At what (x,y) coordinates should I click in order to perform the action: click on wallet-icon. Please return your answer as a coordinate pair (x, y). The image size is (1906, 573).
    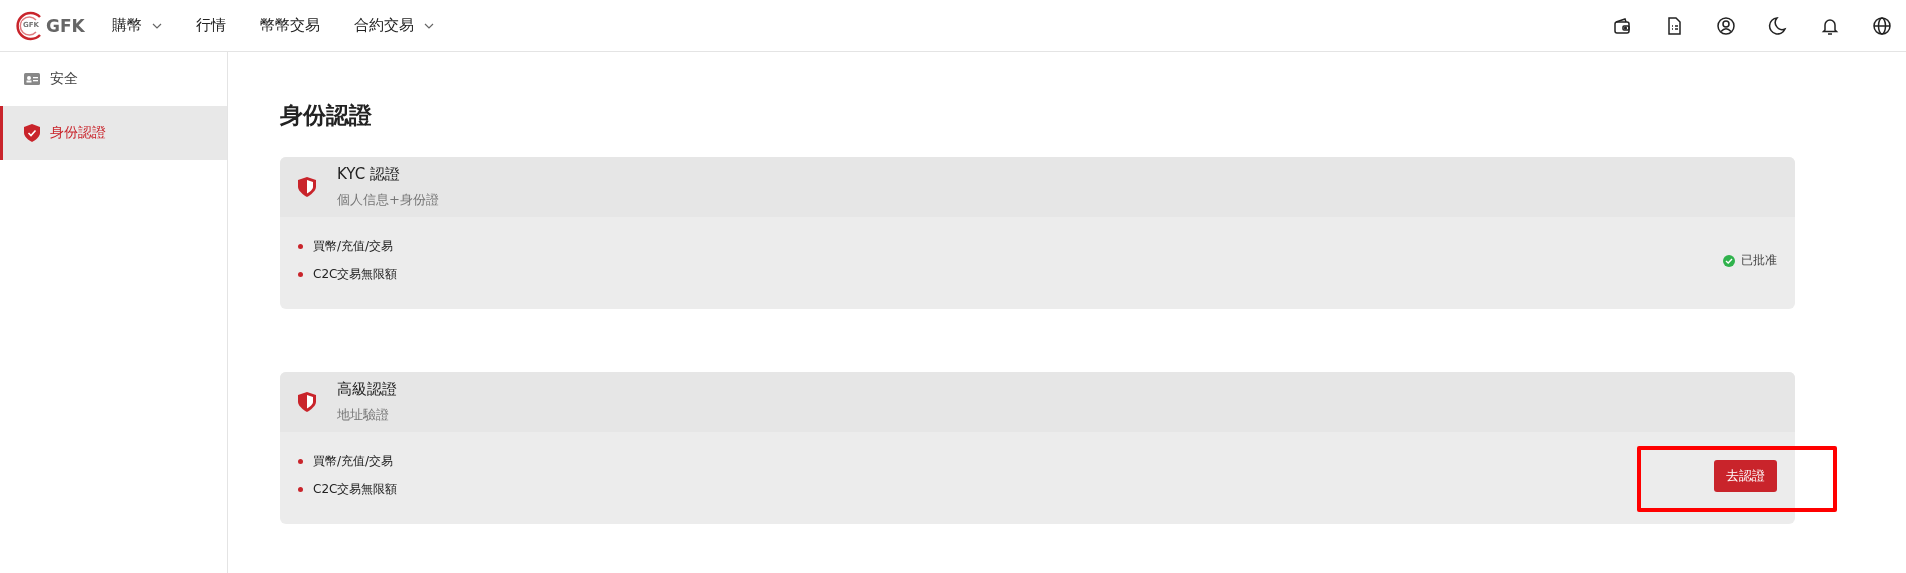
    Looking at the image, I should click on (1622, 25).